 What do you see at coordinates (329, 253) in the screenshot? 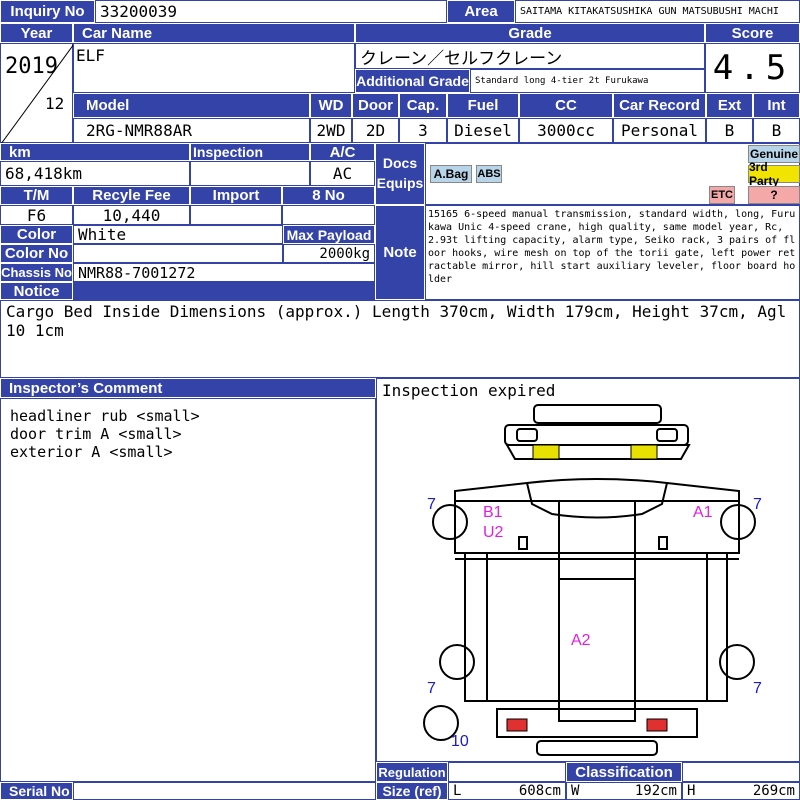
I see `max-payload-value: 2000kg` at bounding box center [329, 253].